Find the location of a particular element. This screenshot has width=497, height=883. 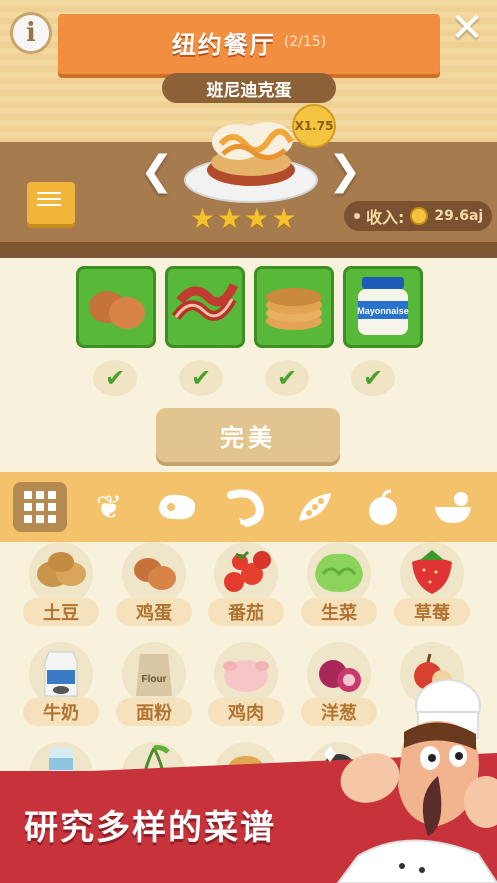

info-button: i is located at coordinates (31, 33).